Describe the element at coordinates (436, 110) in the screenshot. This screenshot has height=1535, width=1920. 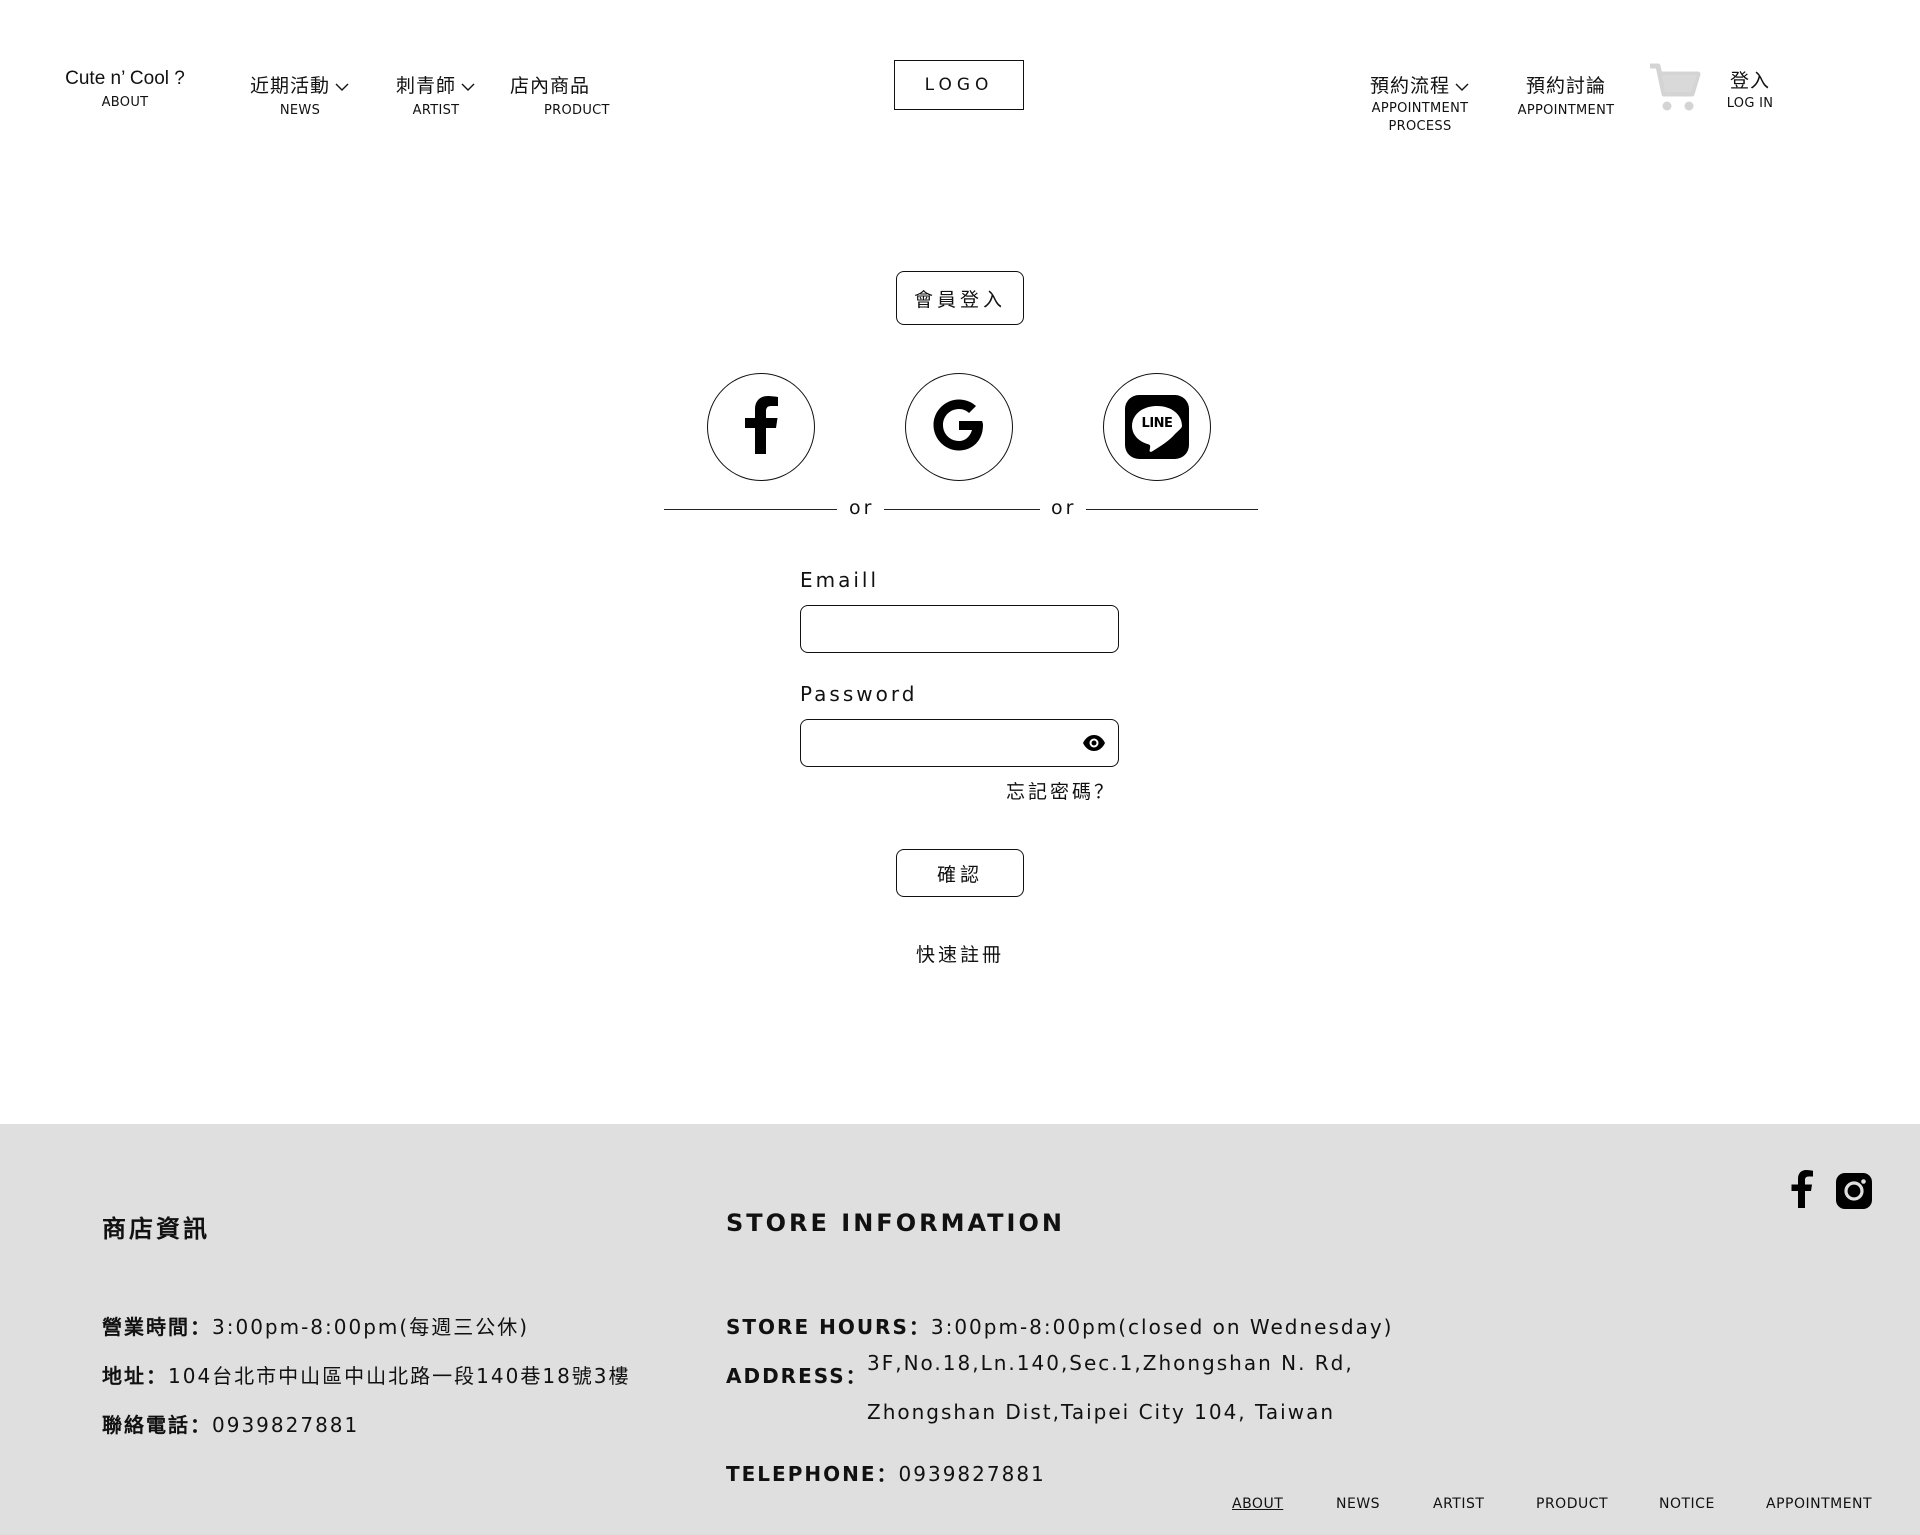
I see `nav-artist-sub: ARTIST` at that location.